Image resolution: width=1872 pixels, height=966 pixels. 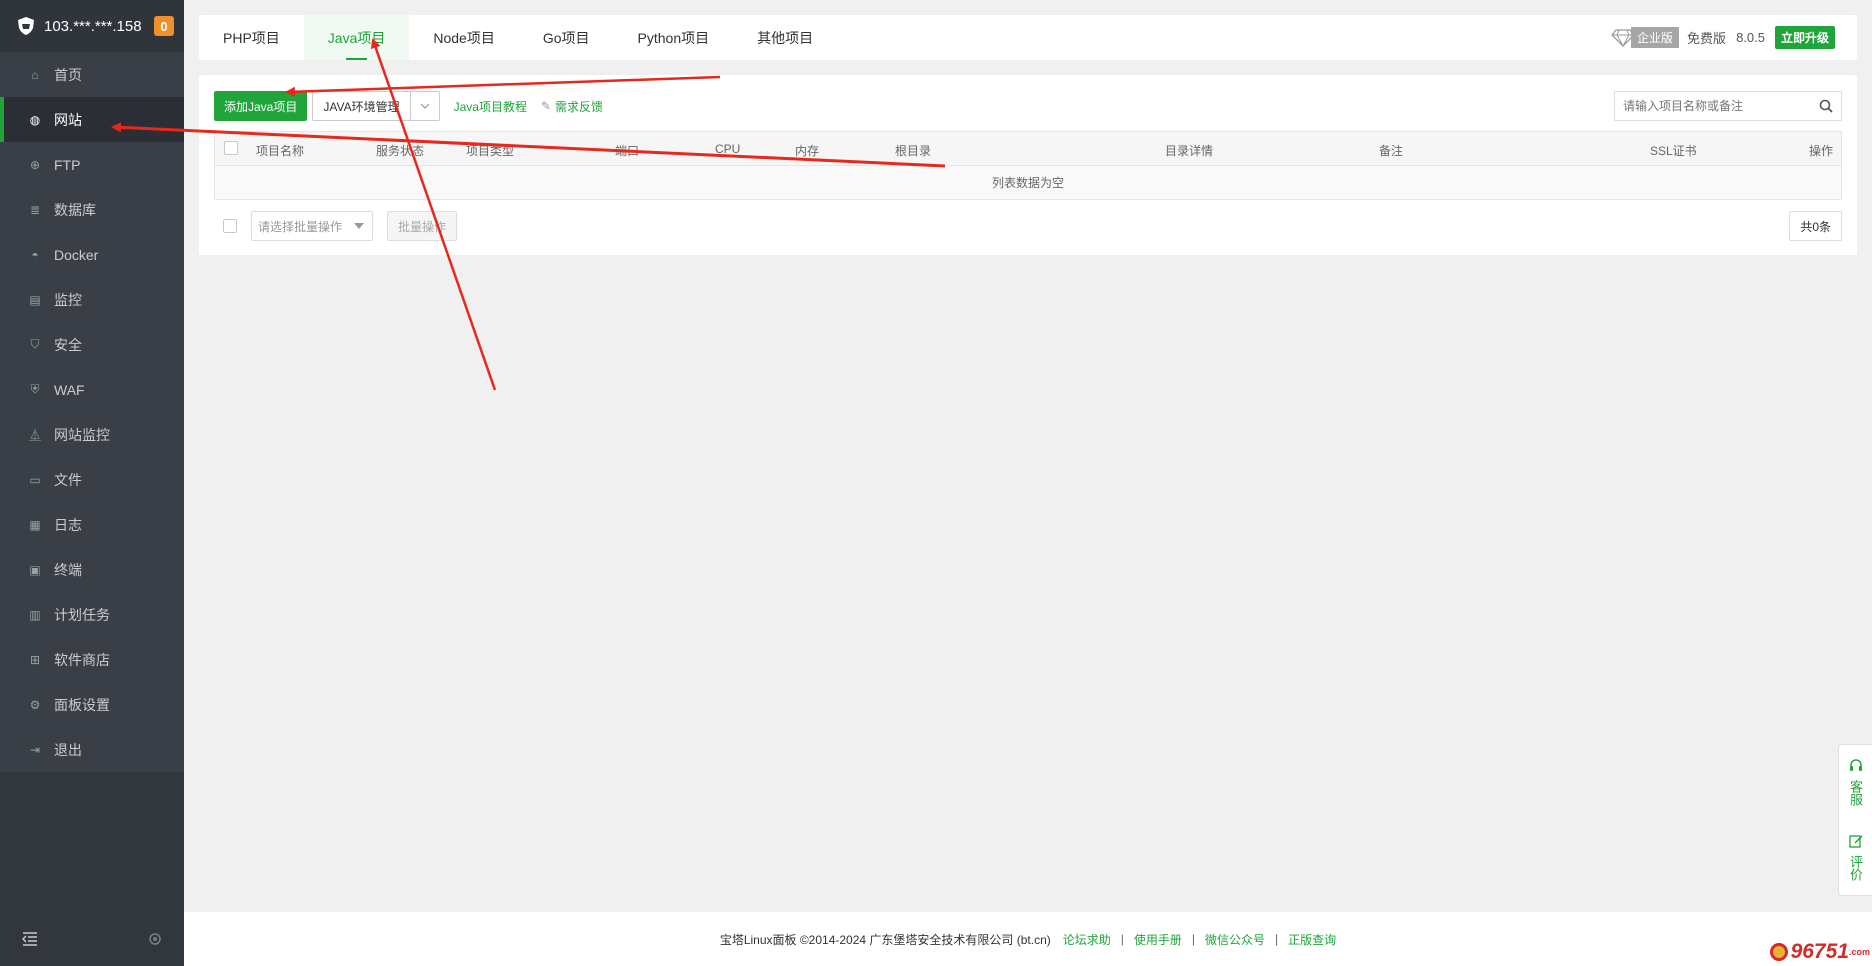 What do you see at coordinates (35, 749) in the screenshot?
I see `logout-icon: ⇥` at bounding box center [35, 749].